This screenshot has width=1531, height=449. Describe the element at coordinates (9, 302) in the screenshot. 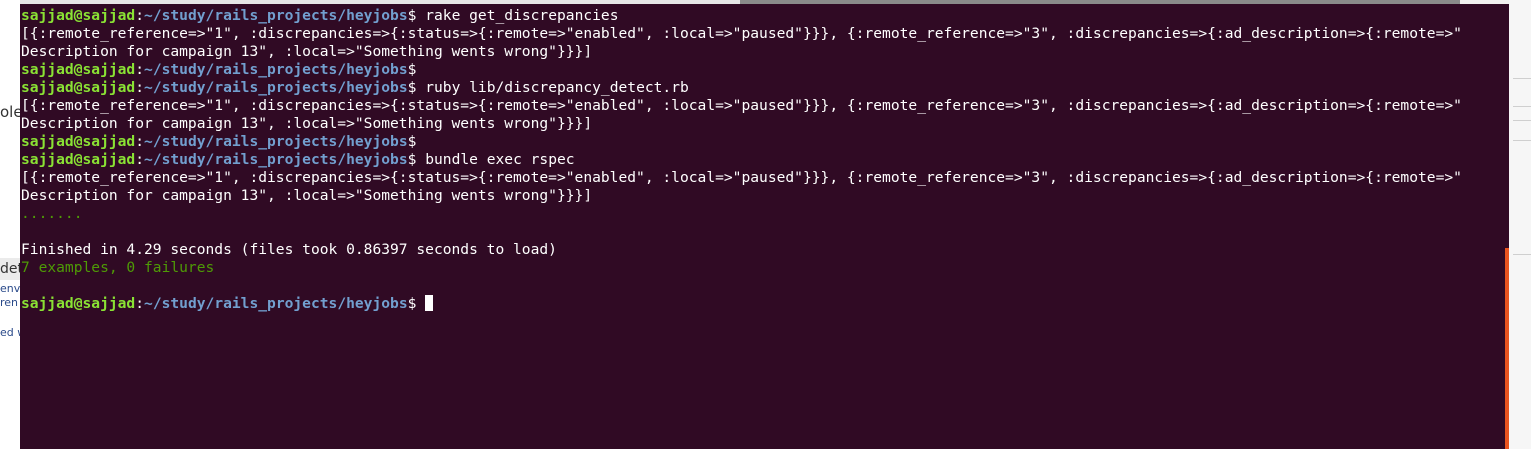

I see `background-text-fragment: ren` at that location.